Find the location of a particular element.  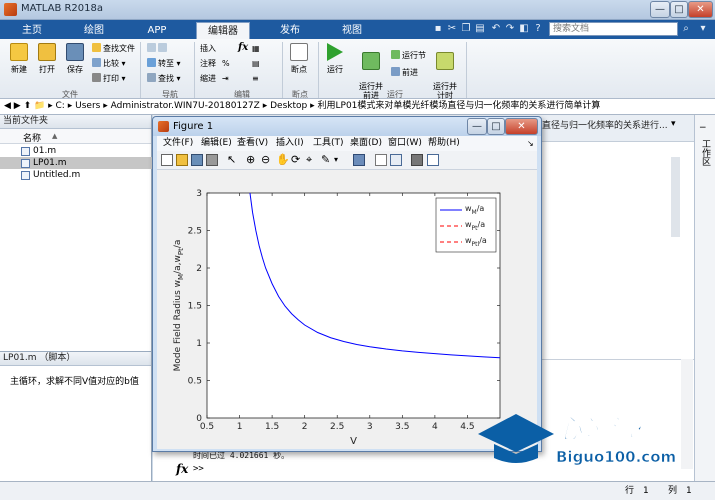

edit-plot-icon: ↖ is located at coordinates (233, 160).